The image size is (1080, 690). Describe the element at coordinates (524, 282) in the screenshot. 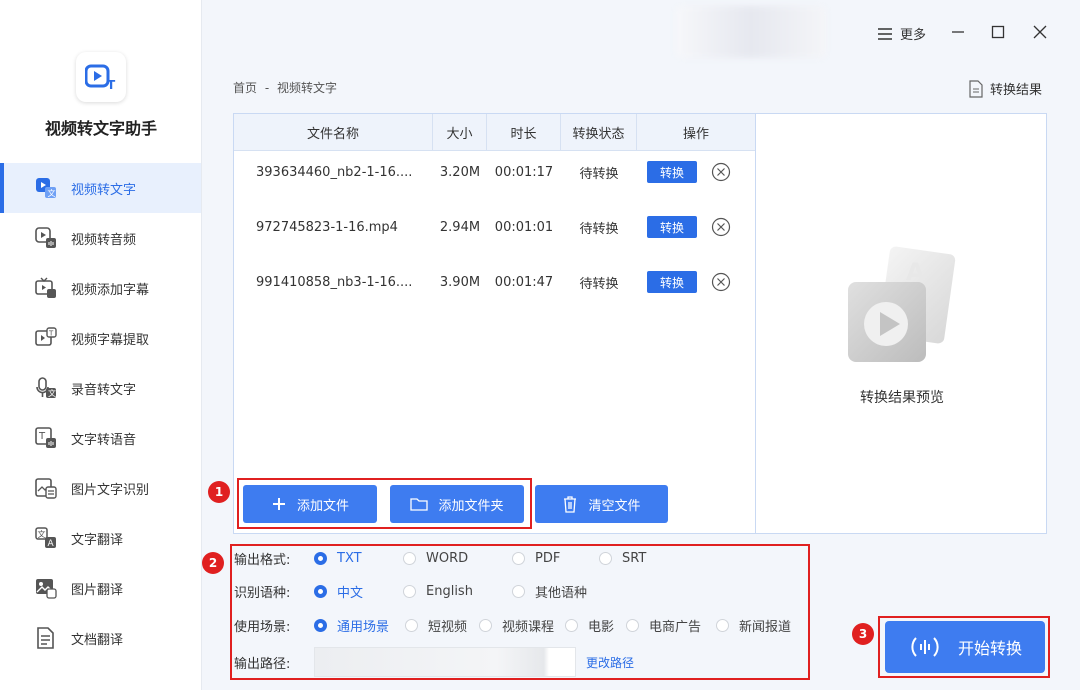

I see `file-duration: 00:01:47` at that location.